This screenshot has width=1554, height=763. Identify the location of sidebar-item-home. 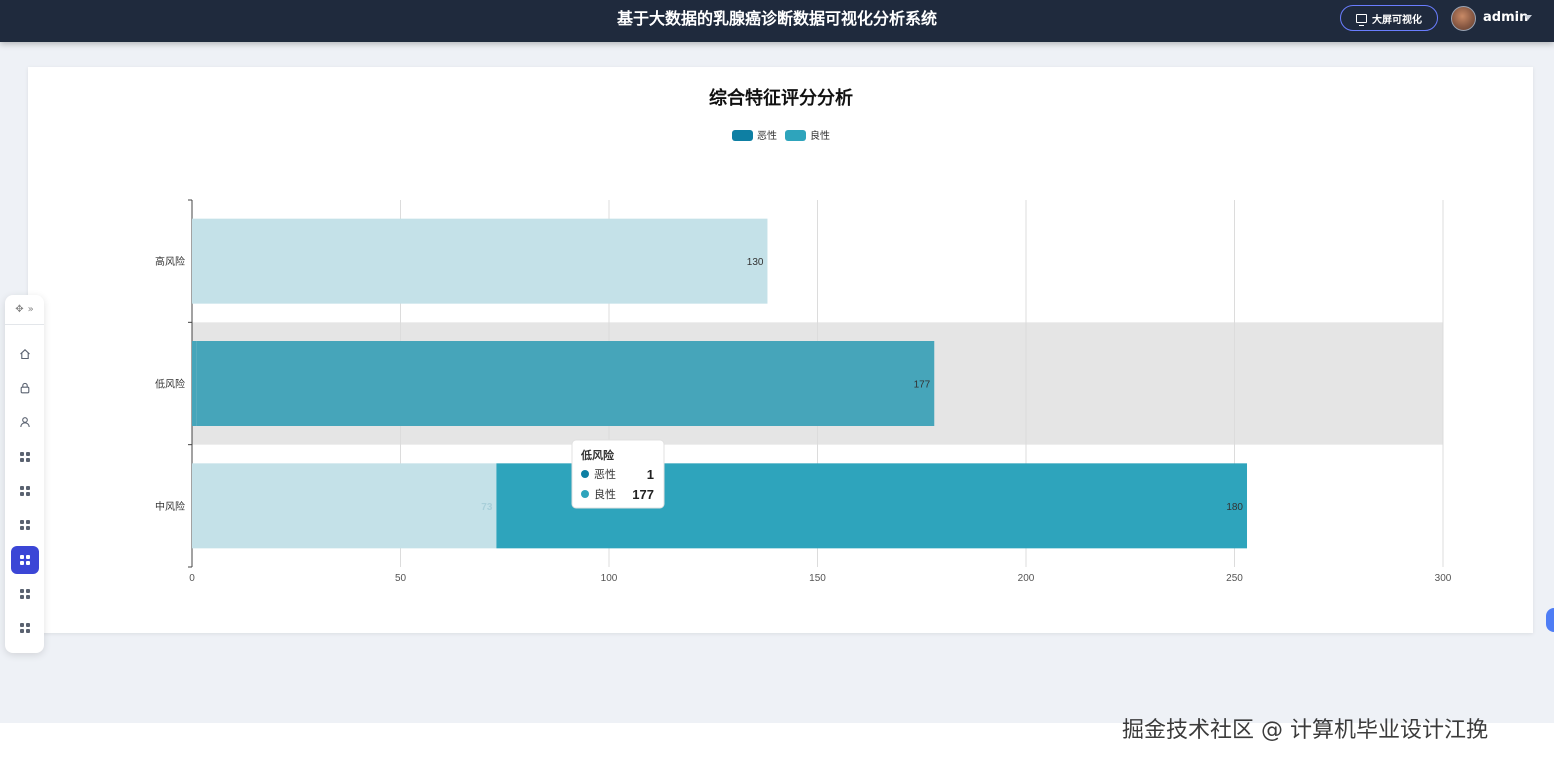
(25, 354).